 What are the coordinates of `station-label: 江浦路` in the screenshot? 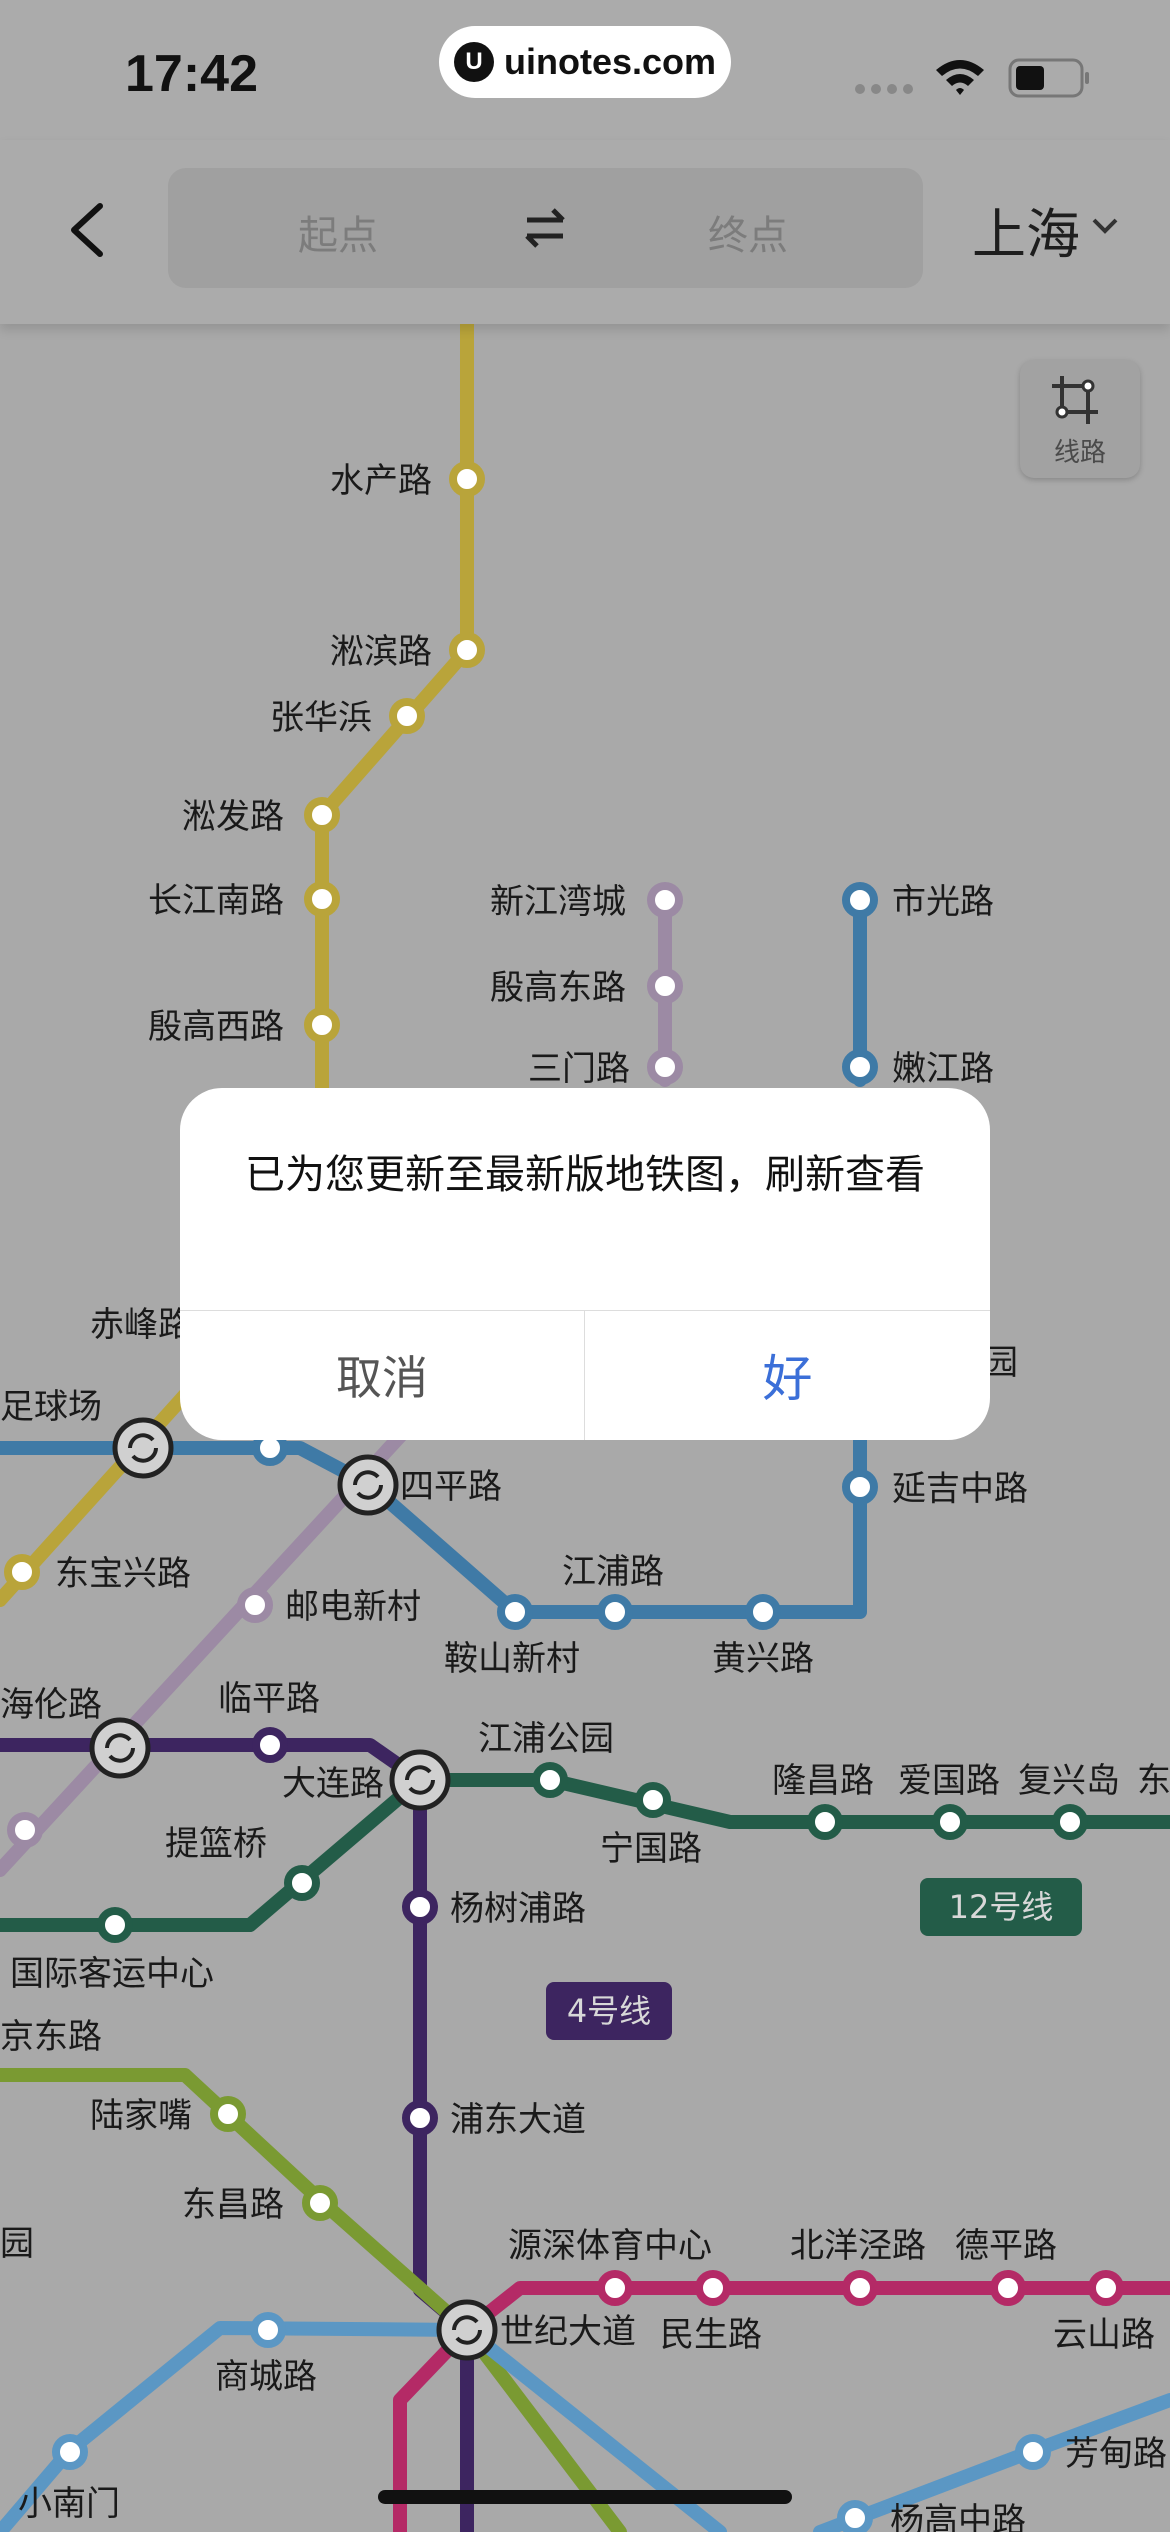 It's located at (613, 1572).